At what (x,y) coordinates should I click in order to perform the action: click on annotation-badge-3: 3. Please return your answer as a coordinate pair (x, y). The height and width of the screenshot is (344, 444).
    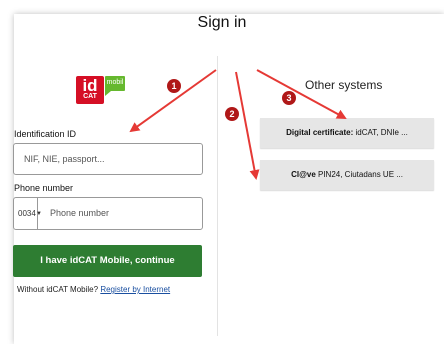
    Looking at the image, I should click on (289, 98).